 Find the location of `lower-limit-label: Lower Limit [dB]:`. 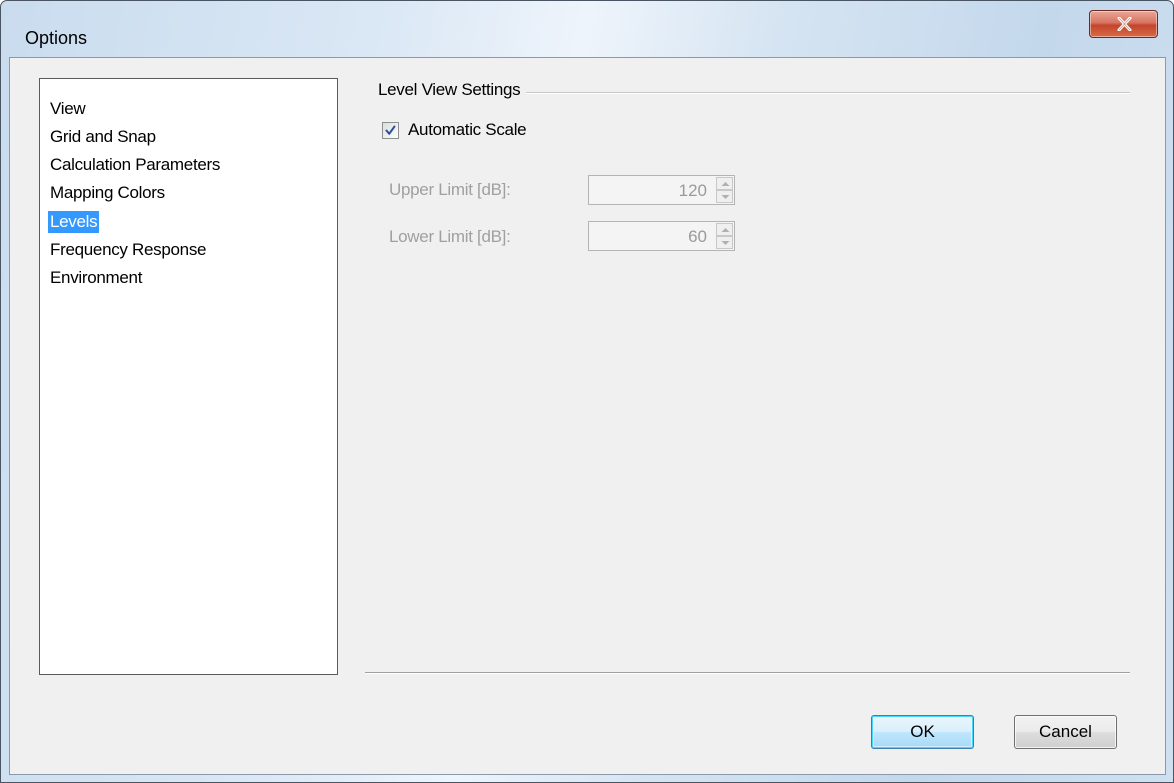

lower-limit-label: Lower Limit [dB]: is located at coordinates (450, 236).